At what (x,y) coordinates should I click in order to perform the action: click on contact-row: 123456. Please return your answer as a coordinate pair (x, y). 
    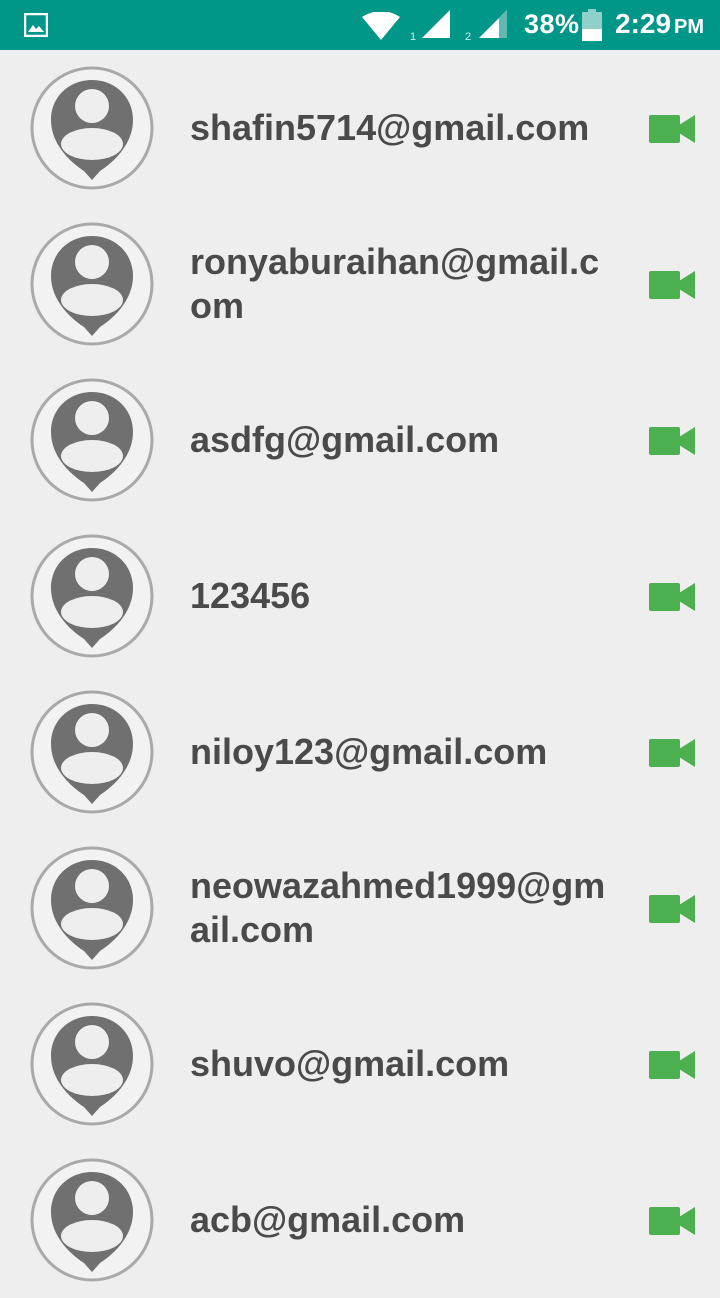
    Looking at the image, I should click on (360, 596).